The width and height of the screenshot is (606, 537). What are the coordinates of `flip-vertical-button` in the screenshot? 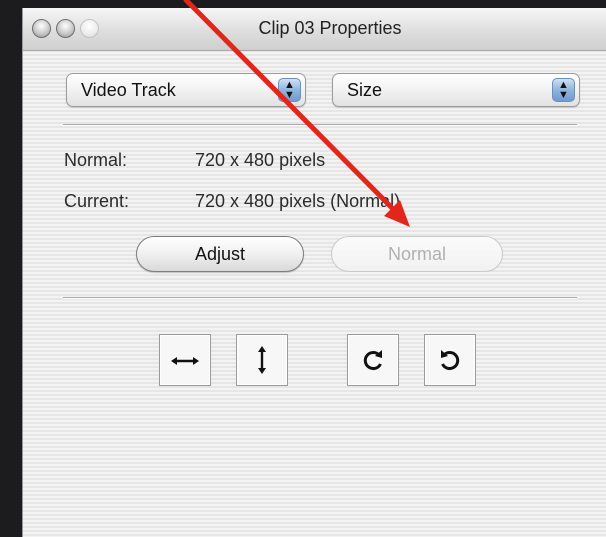 It's located at (262, 360).